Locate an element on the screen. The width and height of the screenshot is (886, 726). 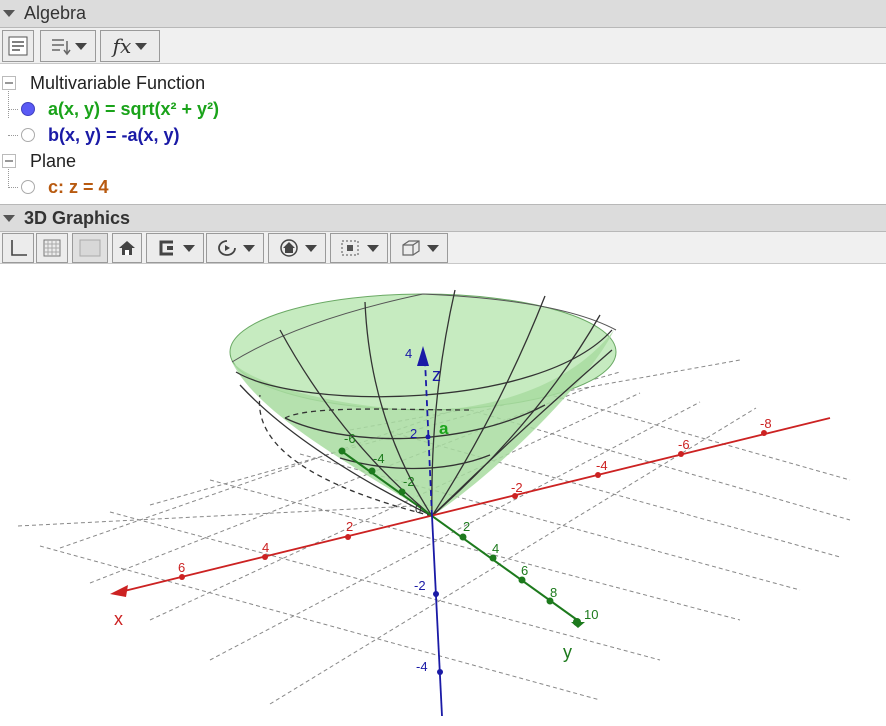
axes-icon is located at coordinates (19, 248).